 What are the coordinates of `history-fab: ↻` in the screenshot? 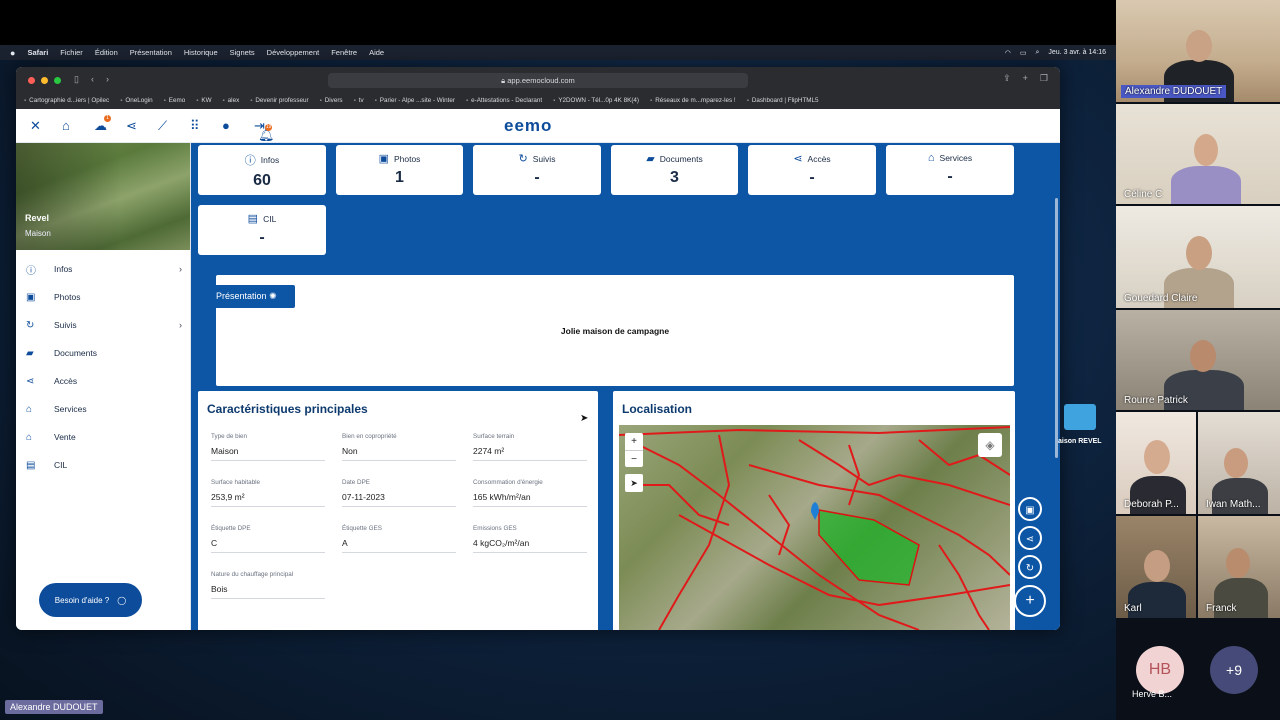 It's located at (1030, 567).